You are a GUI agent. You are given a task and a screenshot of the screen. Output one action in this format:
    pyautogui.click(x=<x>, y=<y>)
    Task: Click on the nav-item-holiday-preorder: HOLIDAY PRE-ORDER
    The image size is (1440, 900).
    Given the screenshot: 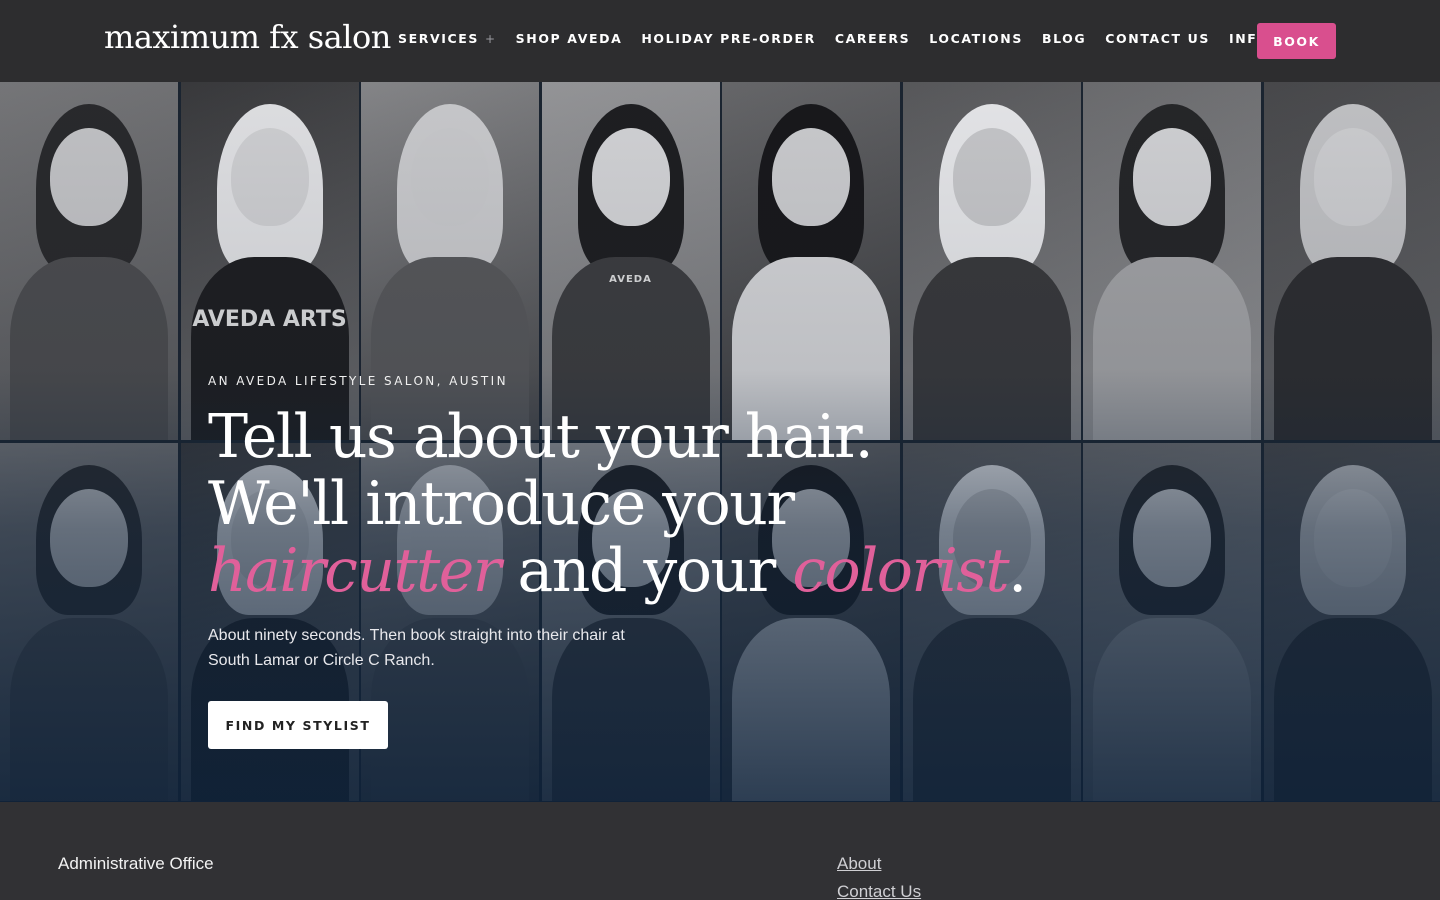 What is the action you would take?
    pyautogui.click(x=728, y=38)
    